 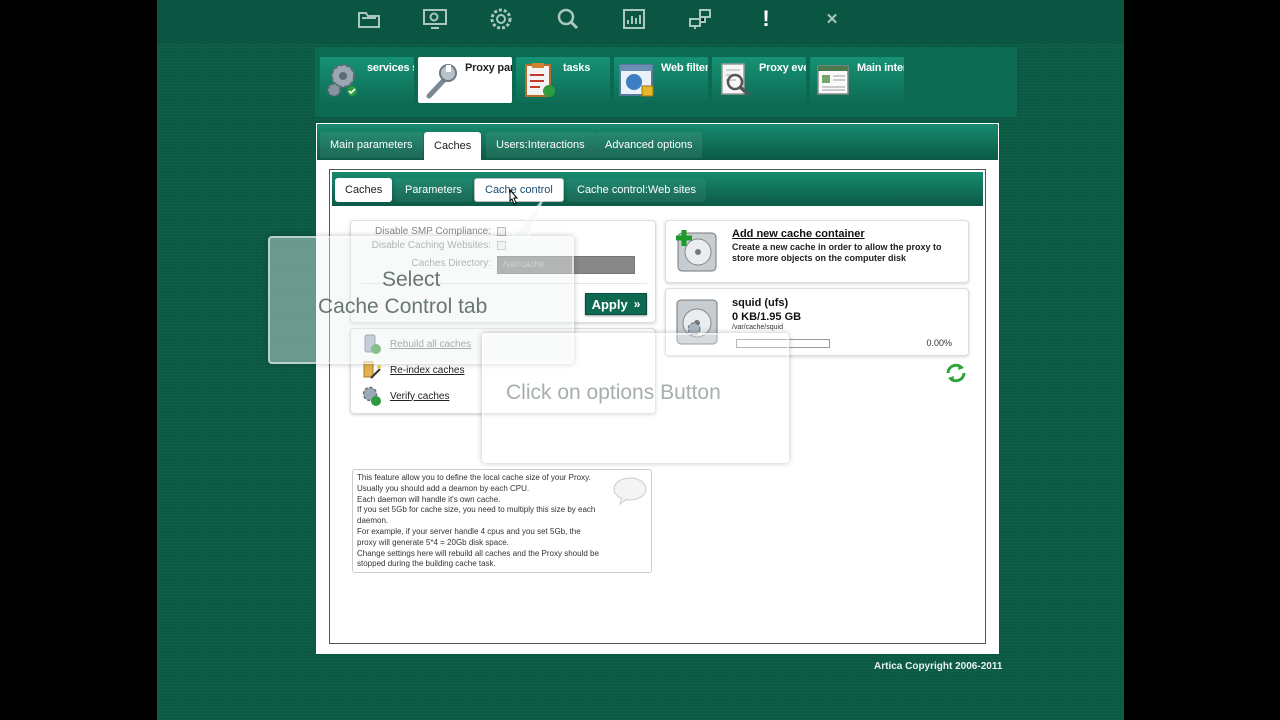 What do you see at coordinates (637, 304) in the screenshot?
I see `chevron-right-icon: »` at bounding box center [637, 304].